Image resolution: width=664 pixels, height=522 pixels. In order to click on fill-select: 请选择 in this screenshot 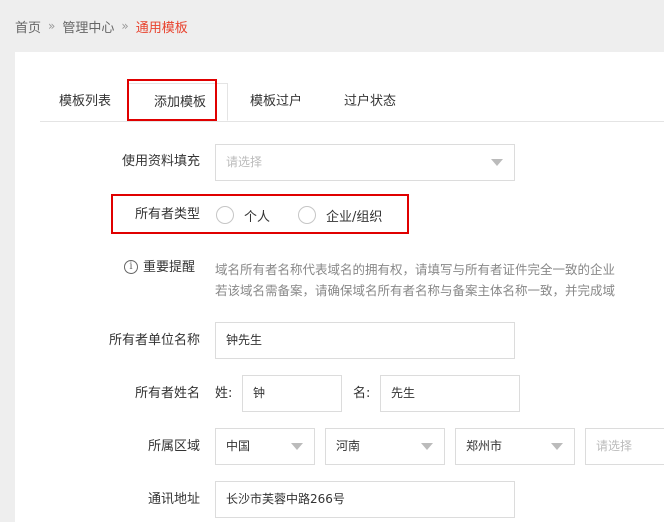, I will do `click(365, 162)`.